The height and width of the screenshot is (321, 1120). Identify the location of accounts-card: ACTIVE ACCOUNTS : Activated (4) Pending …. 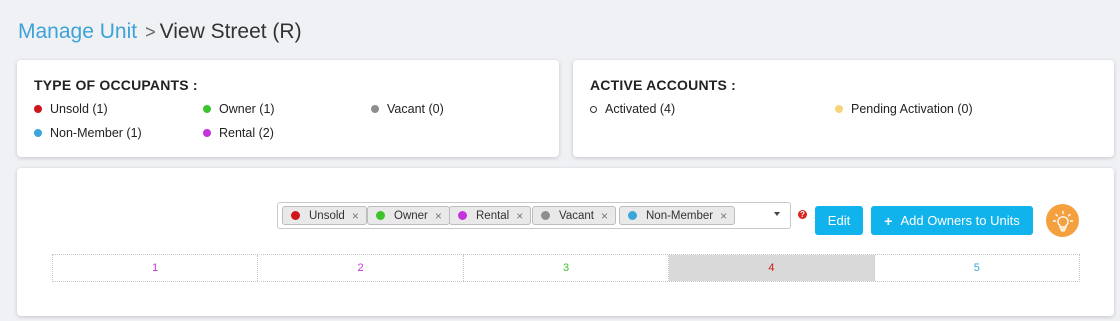
(843, 108).